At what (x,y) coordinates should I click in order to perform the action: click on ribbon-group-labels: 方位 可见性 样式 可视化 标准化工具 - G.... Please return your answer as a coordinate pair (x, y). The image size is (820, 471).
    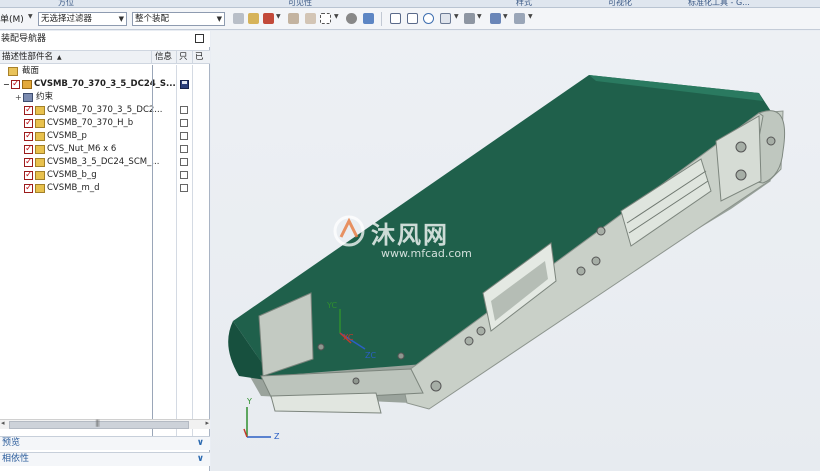
    Looking at the image, I should click on (410, 4).